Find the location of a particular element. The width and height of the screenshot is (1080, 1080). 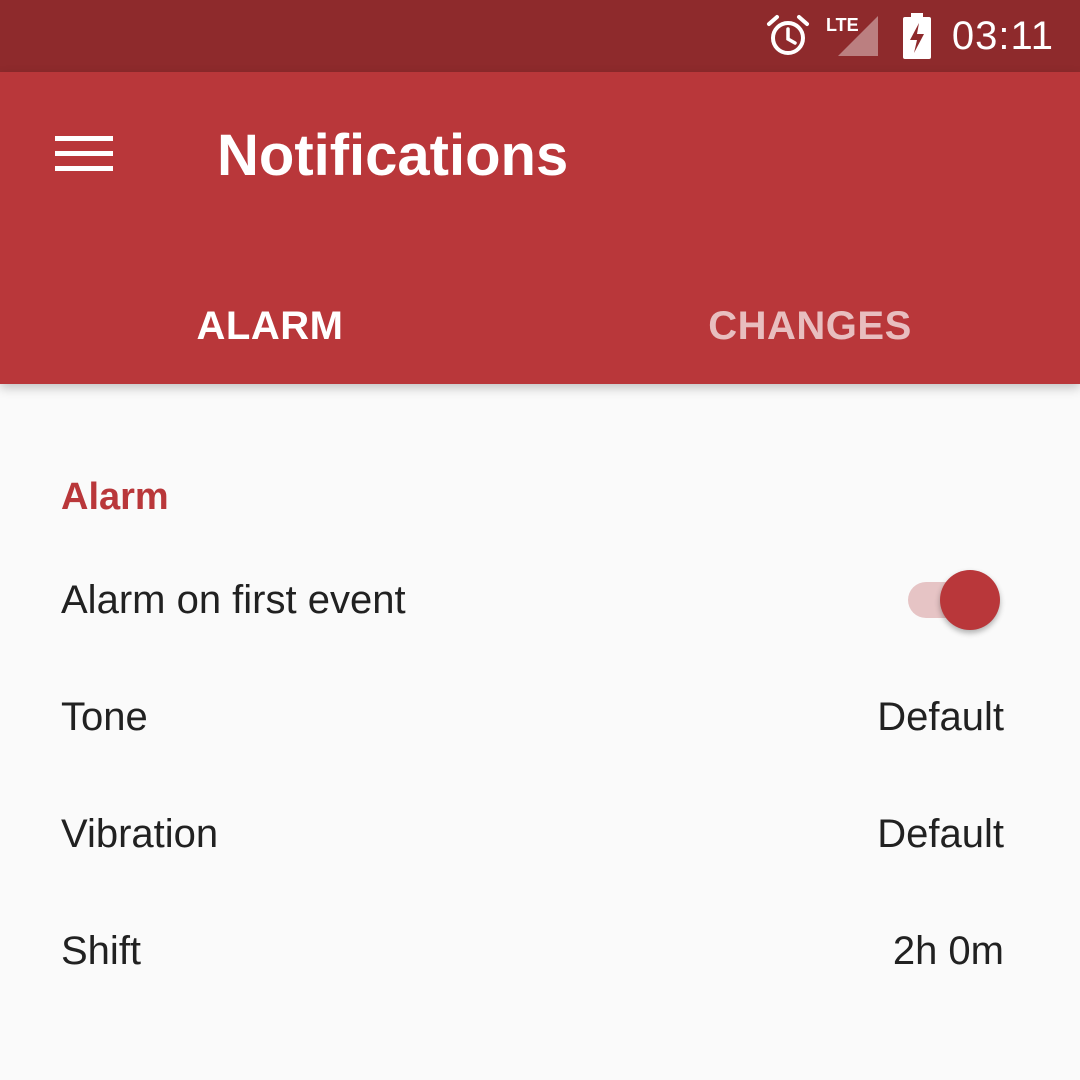

setting-label: Tone is located at coordinates (104, 716).